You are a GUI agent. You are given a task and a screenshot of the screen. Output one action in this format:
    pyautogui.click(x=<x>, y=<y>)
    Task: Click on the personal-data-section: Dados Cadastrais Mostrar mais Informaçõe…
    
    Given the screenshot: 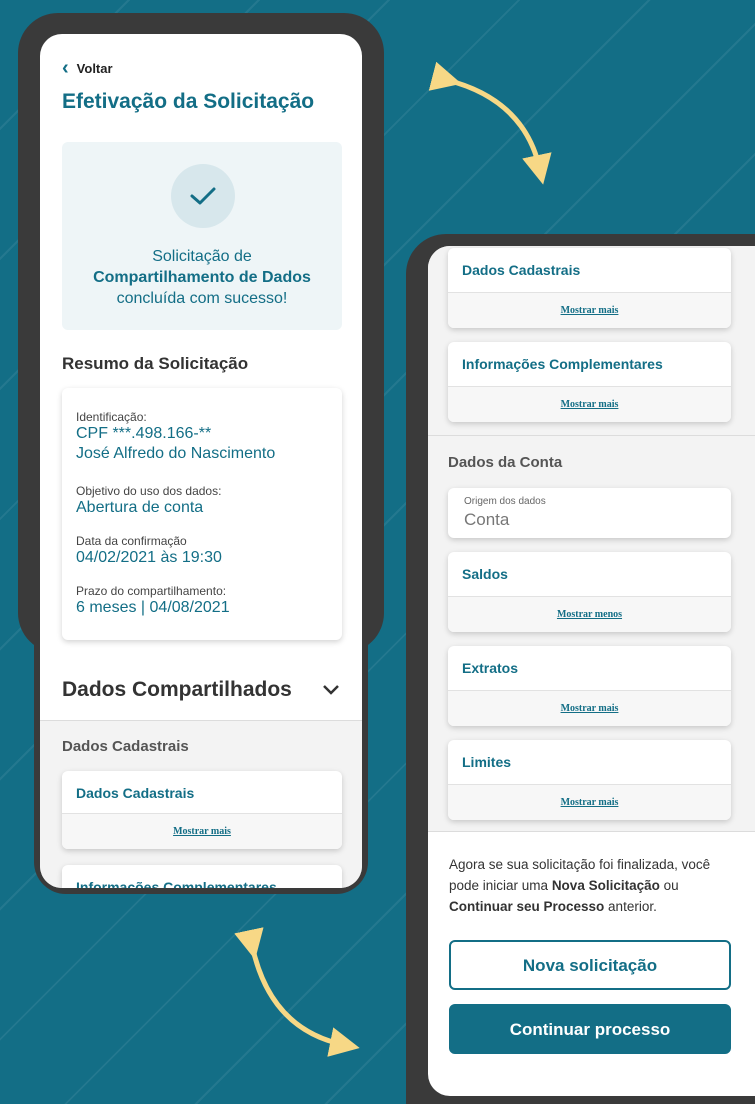 What is the action you would take?
    pyautogui.click(x=591, y=341)
    